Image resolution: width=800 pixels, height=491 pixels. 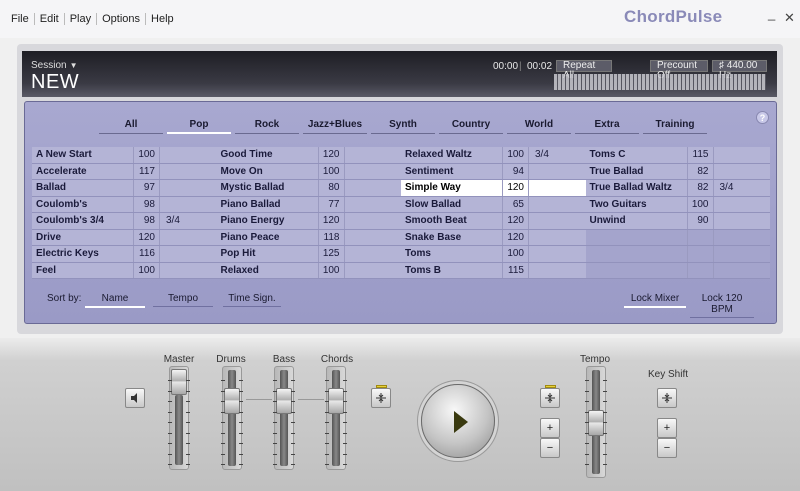 I want to click on style-row: Slow Ballad 65, so click(x=493, y=204).